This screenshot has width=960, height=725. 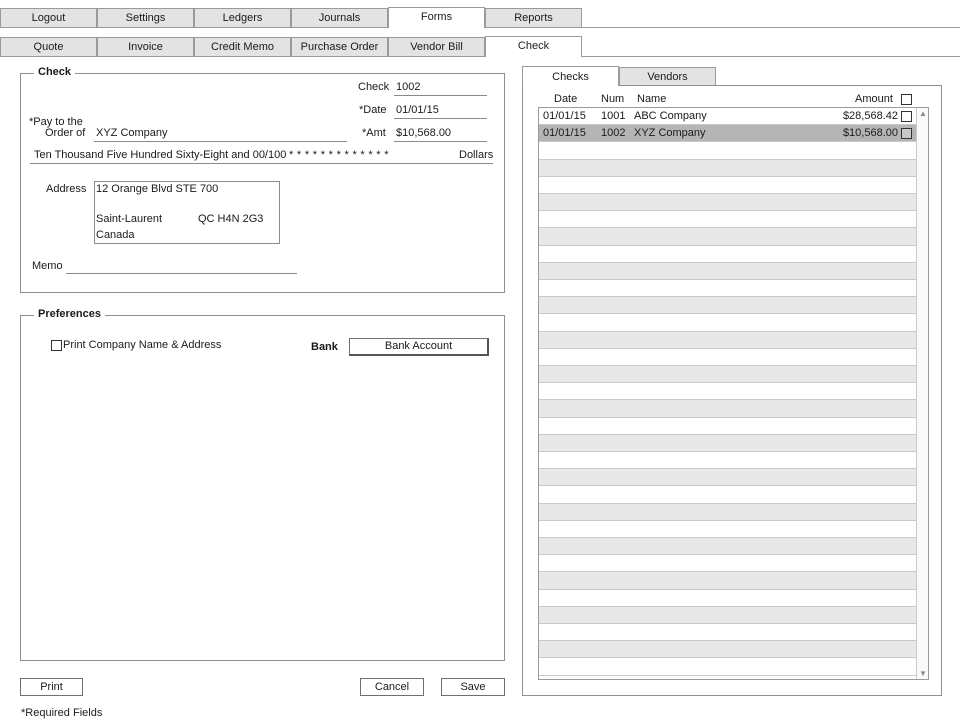 What do you see at coordinates (339, 155) in the screenshot?
I see `amount-filler-stars: * * * * * * * * * * * * *` at bounding box center [339, 155].